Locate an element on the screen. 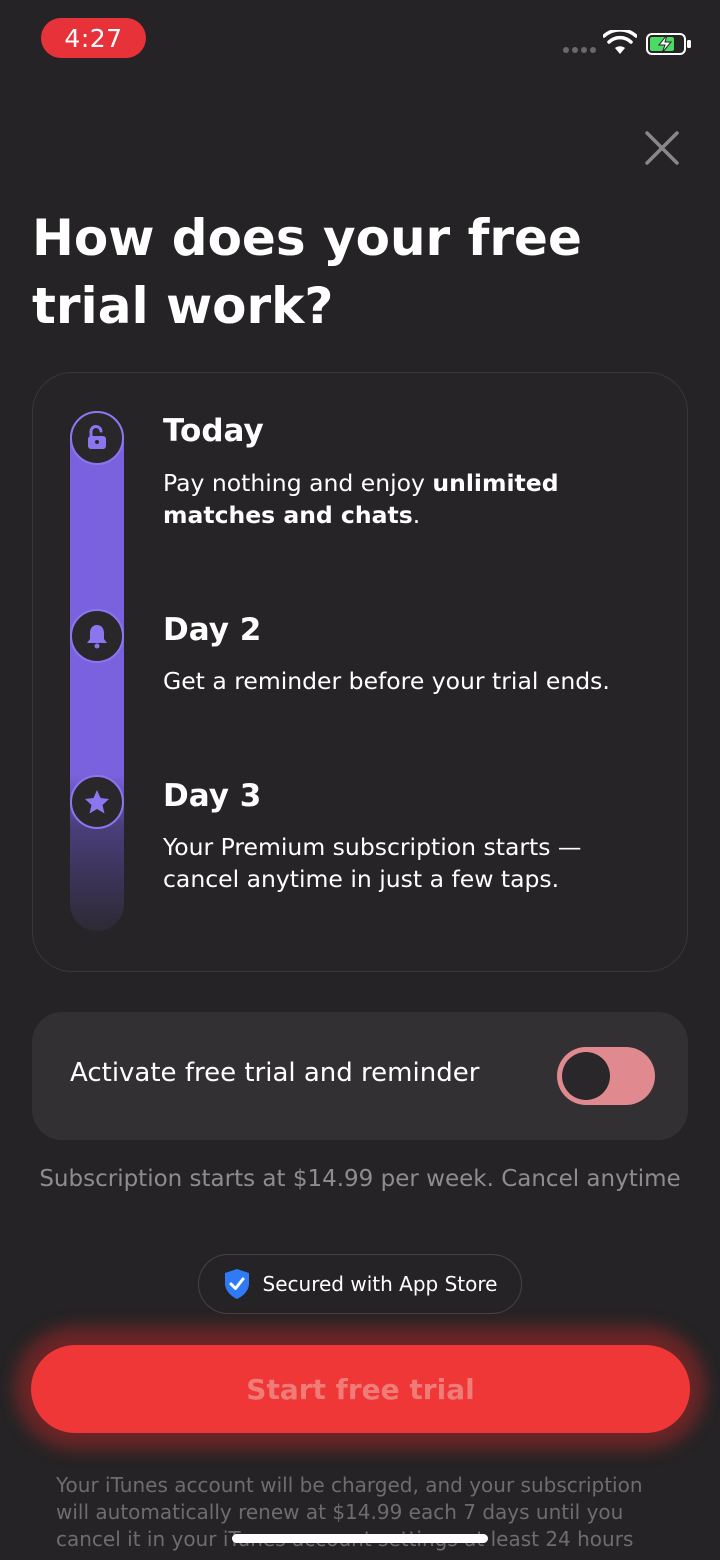 Image resolution: width=720 pixels, height=1560 pixels. step-desc-today-end: . is located at coordinates (416, 515).